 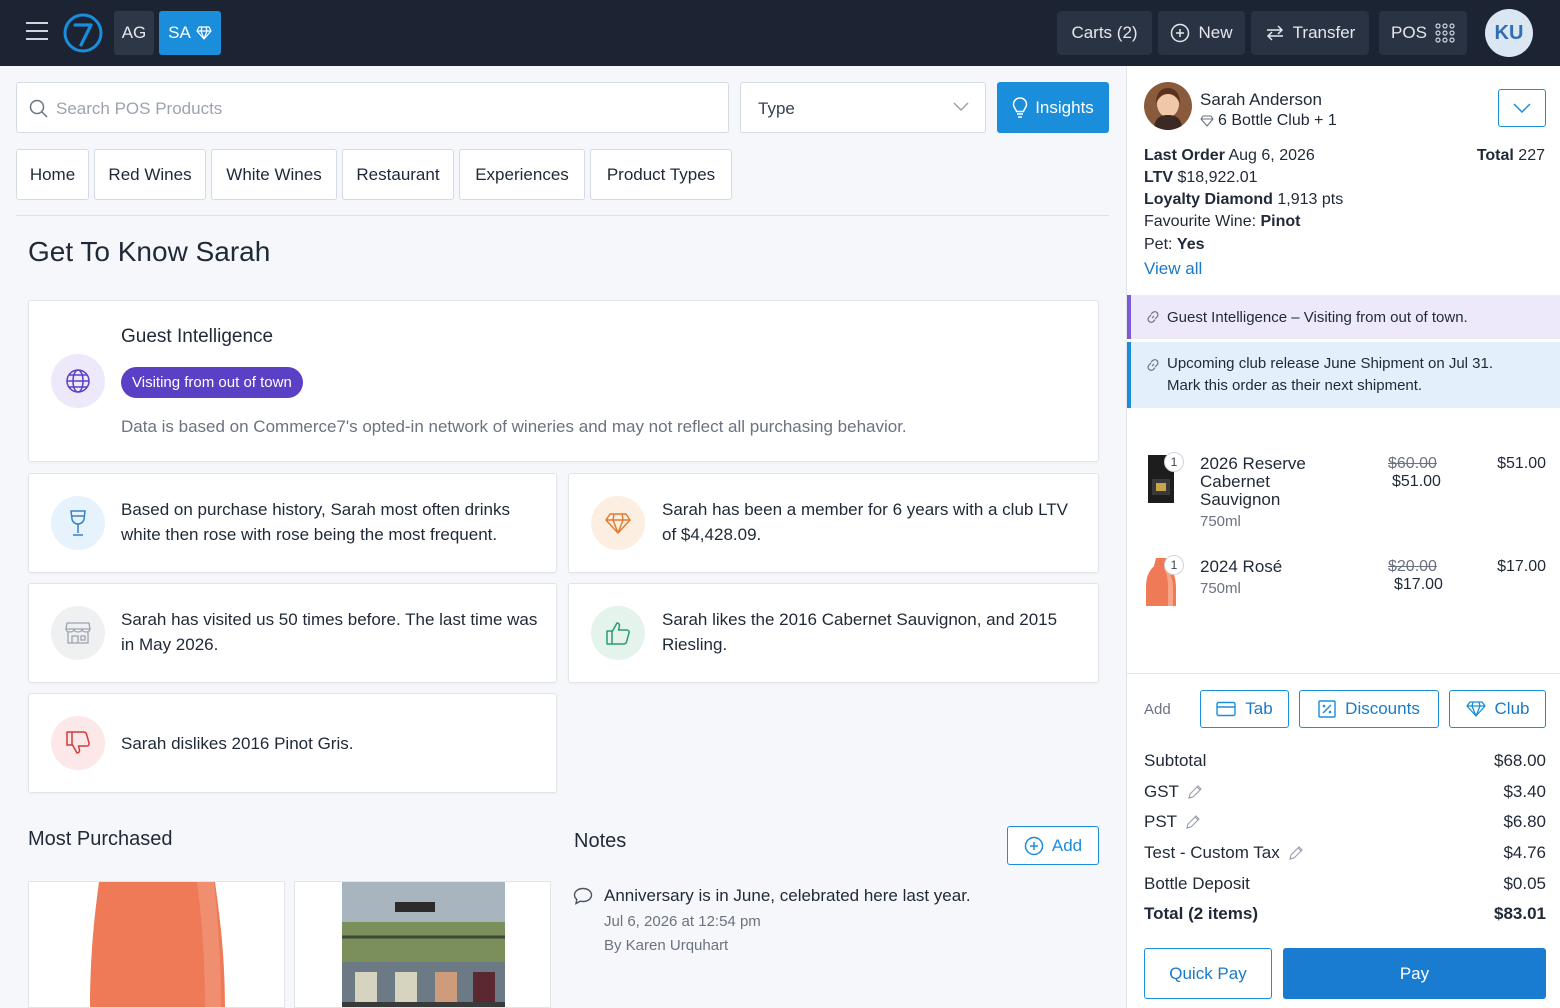 I want to click on search-input: Search POS Products, so click(x=372, y=107).